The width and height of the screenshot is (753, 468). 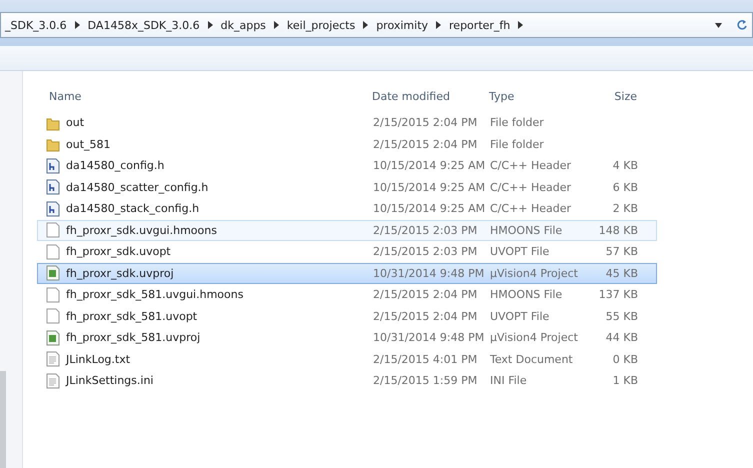 I want to click on file-size: 44 KB, so click(x=621, y=337).